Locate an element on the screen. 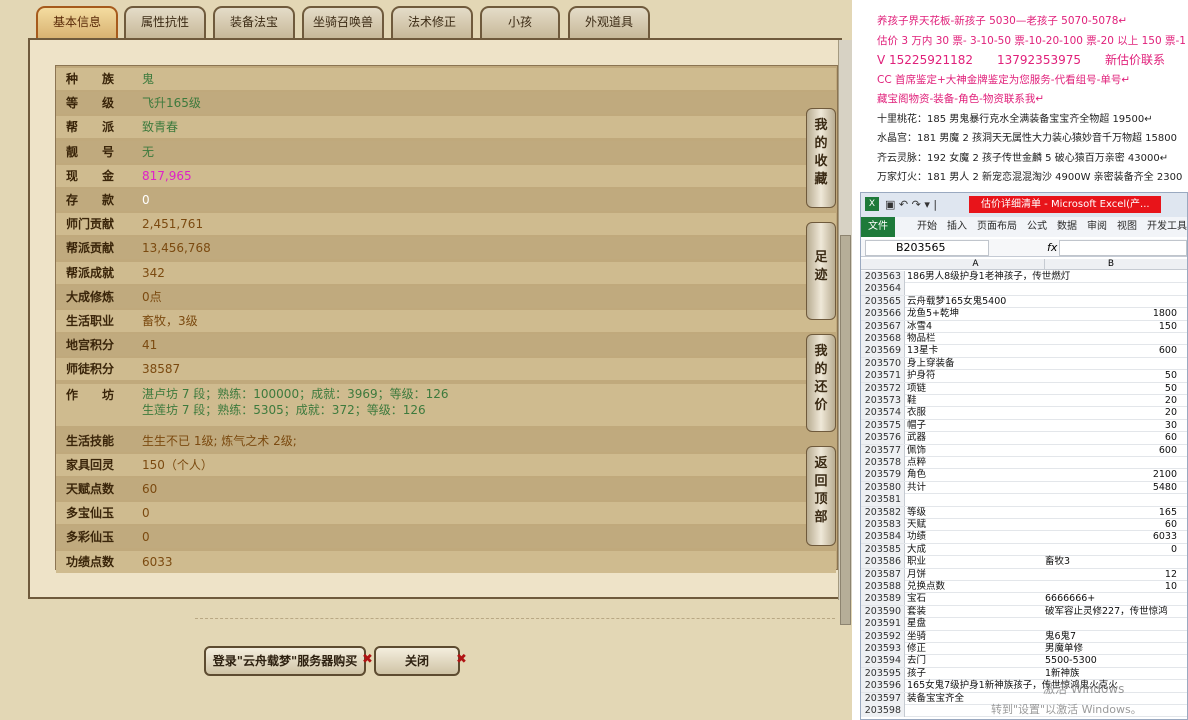  tab-attributes: 属性抗性 is located at coordinates (165, 22).